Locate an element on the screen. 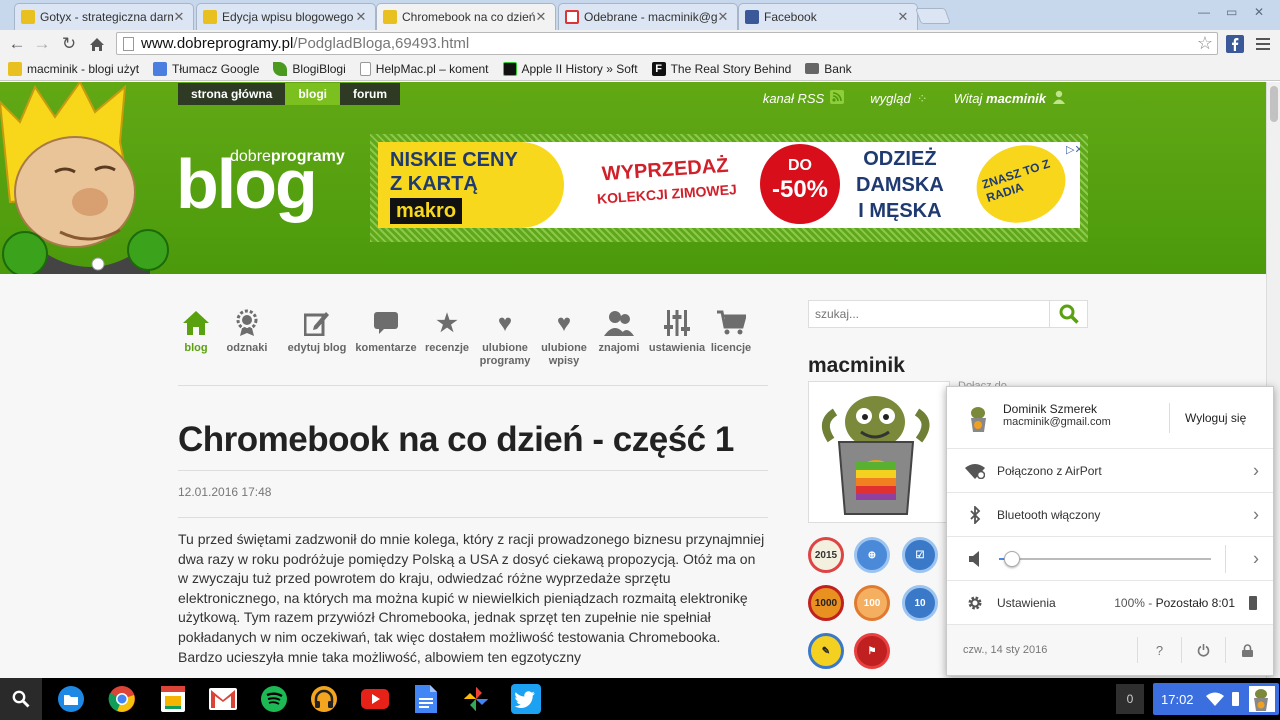 Image resolution: width=1280 pixels, height=720 pixels. docs-app-icon is located at coordinates (426, 699).